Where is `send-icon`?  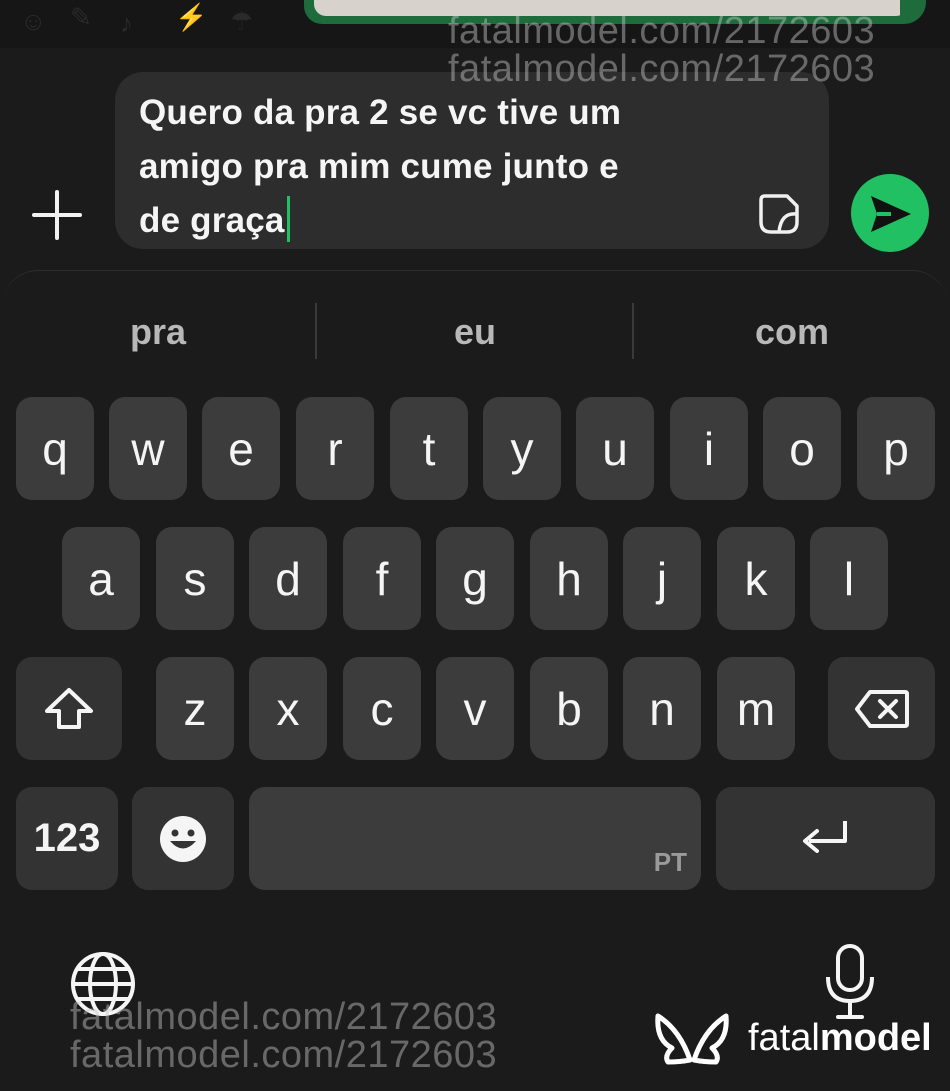
send-icon is located at coordinates (891, 214).